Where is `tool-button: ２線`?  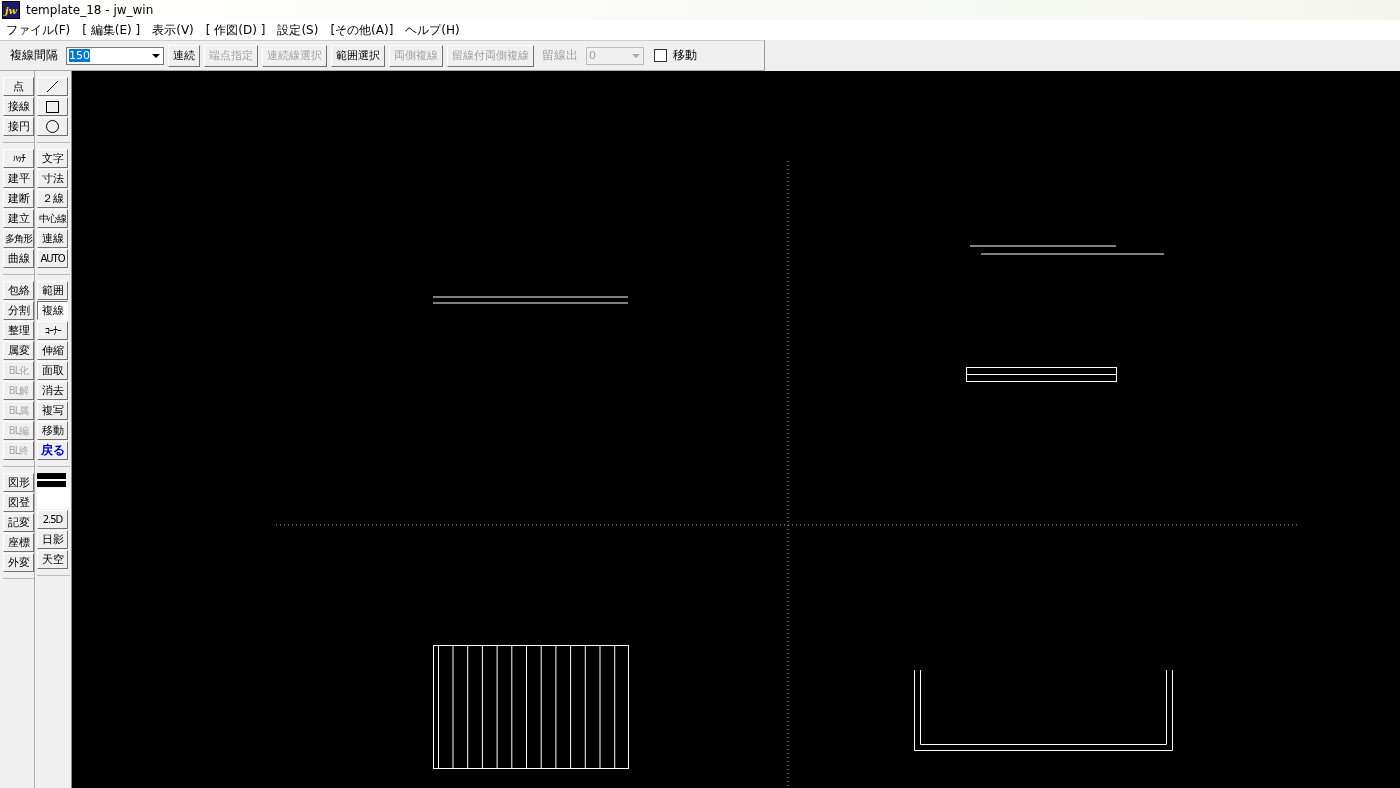 tool-button: ２線 is located at coordinates (52, 198).